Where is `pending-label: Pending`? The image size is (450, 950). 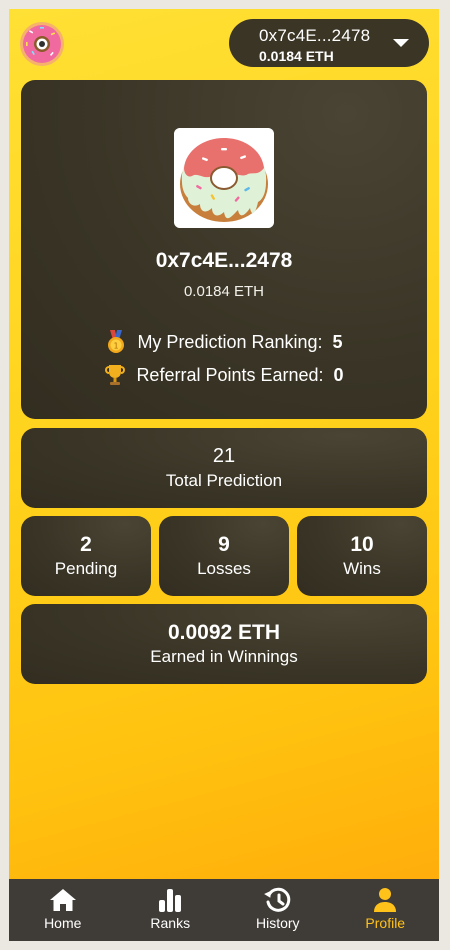 pending-label: Pending is located at coordinates (86, 568).